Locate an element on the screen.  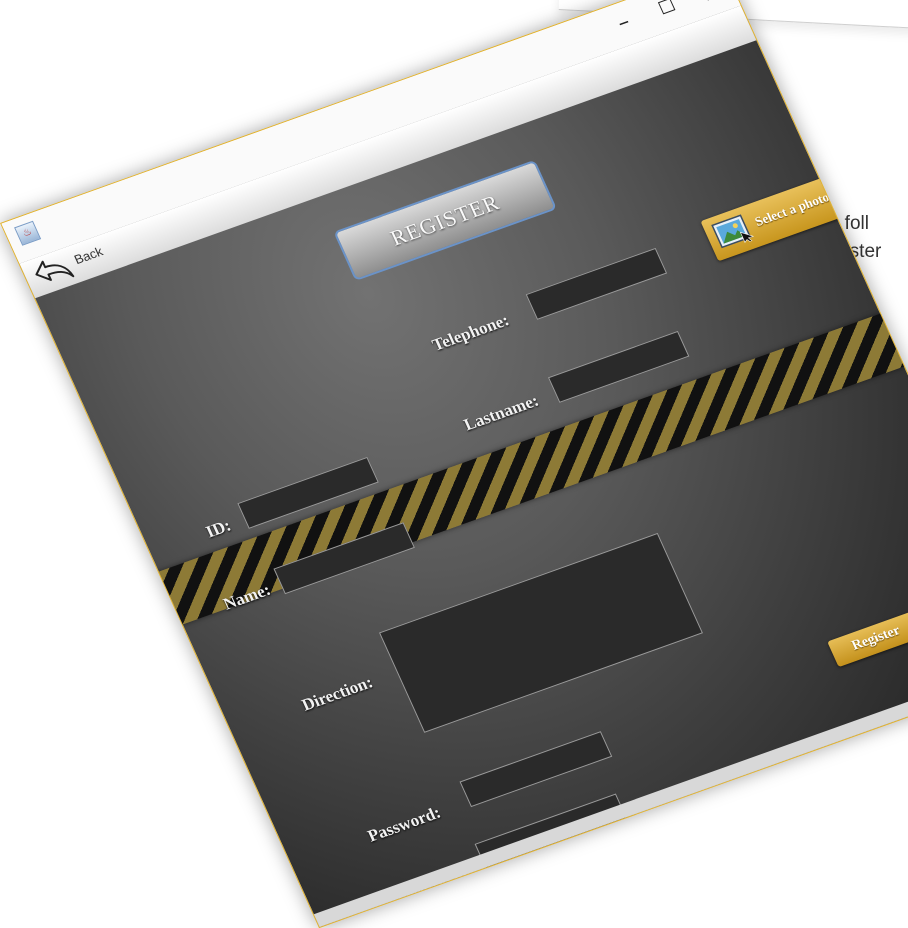
java-app-icon: ♨ is located at coordinates (28, 233).